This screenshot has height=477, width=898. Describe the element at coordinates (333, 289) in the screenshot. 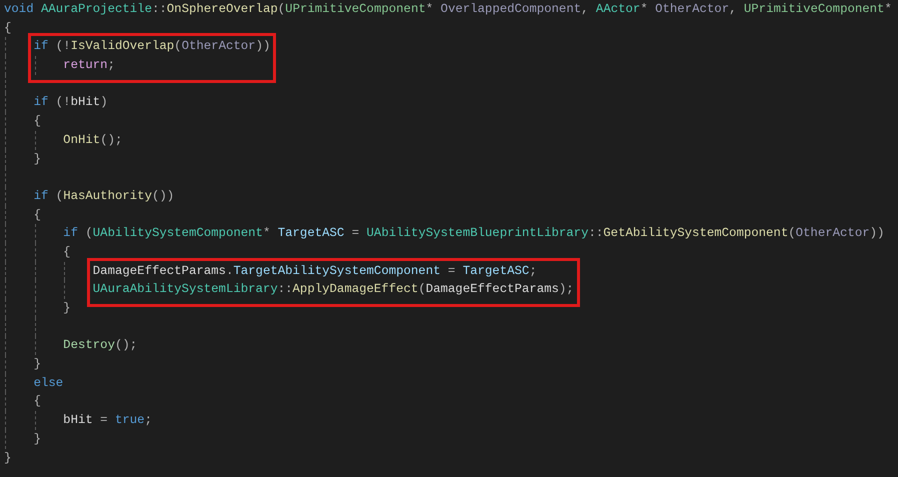

I see `code-line: UAuraAbilitySystemLibrary::ApplyDamageEffect(DamageEffectParams);` at that location.